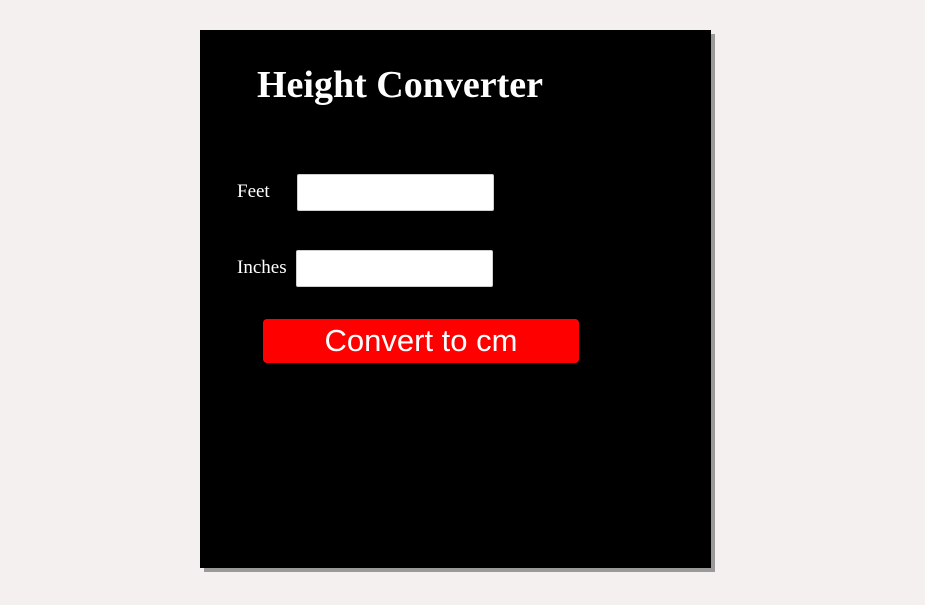  I want to click on feet-input, so click(395, 192).